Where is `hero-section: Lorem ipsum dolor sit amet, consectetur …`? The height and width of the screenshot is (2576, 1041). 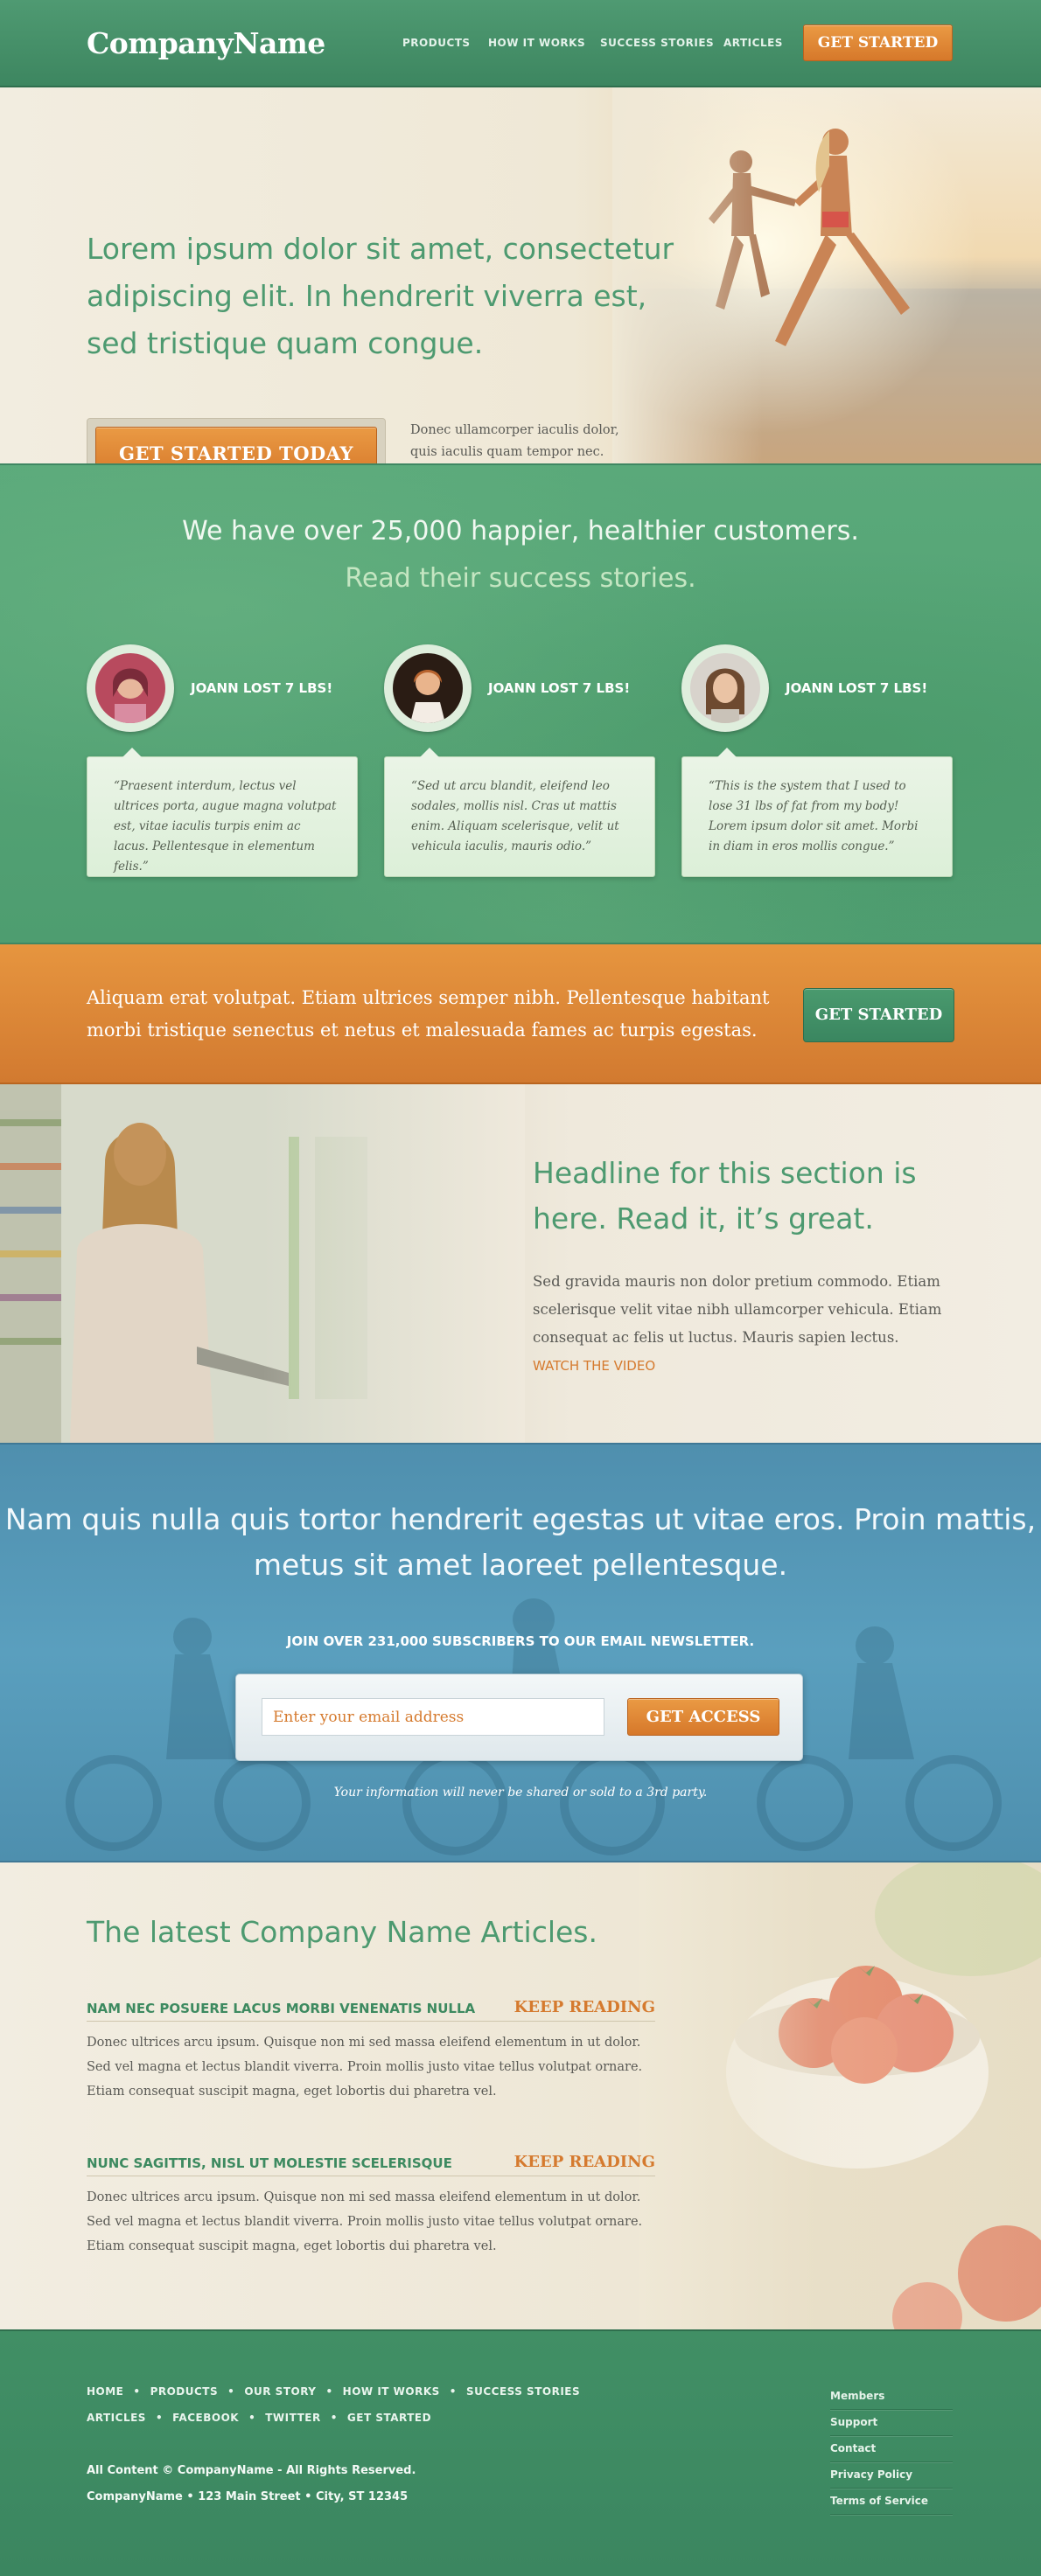 hero-section: Lorem ipsum dolor sit amet, consectetur … is located at coordinates (520, 275).